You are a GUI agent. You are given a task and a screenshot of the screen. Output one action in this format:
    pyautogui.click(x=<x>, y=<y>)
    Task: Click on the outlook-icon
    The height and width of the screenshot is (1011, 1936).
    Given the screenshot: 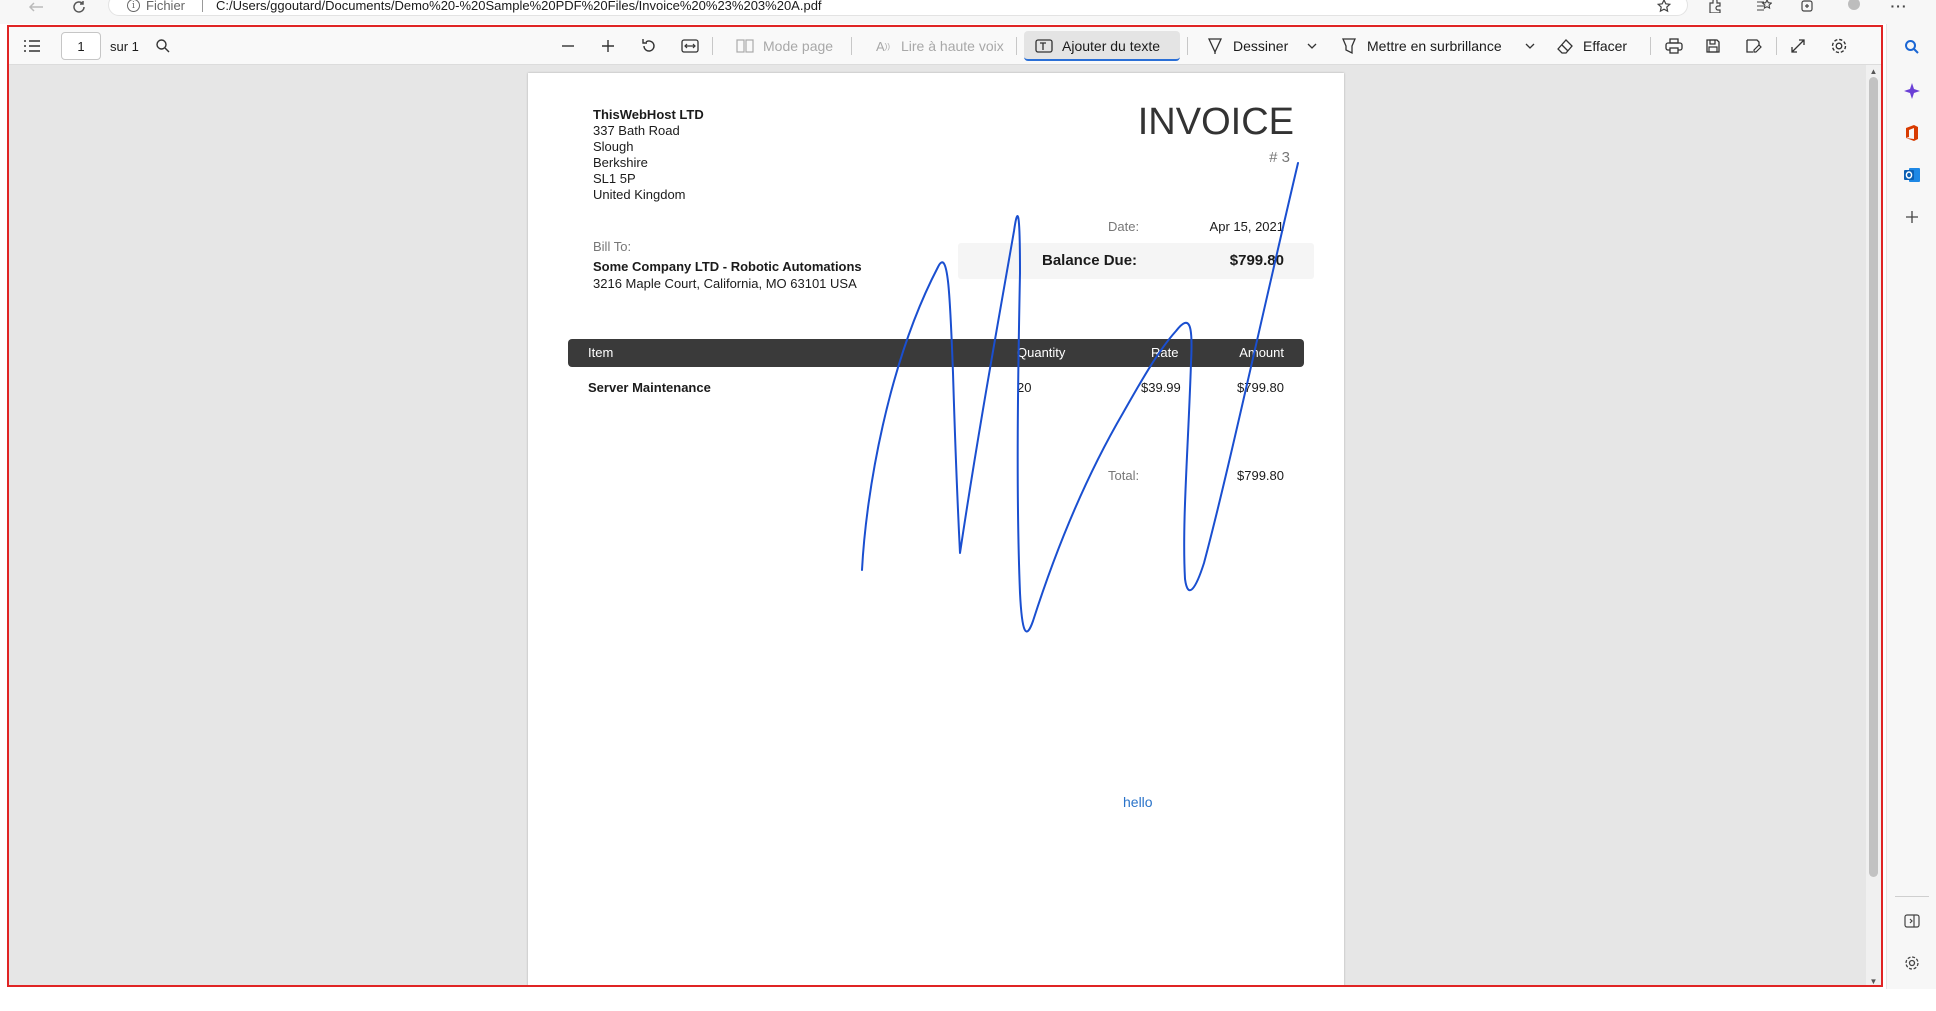 What is the action you would take?
    pyautogui.click(x=1912, y=175)
    